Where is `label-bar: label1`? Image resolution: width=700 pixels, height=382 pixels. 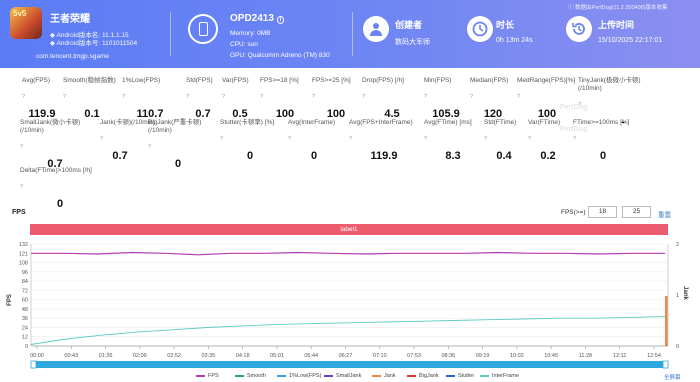 label-bar: label1 is located at coordinates (349, 229).